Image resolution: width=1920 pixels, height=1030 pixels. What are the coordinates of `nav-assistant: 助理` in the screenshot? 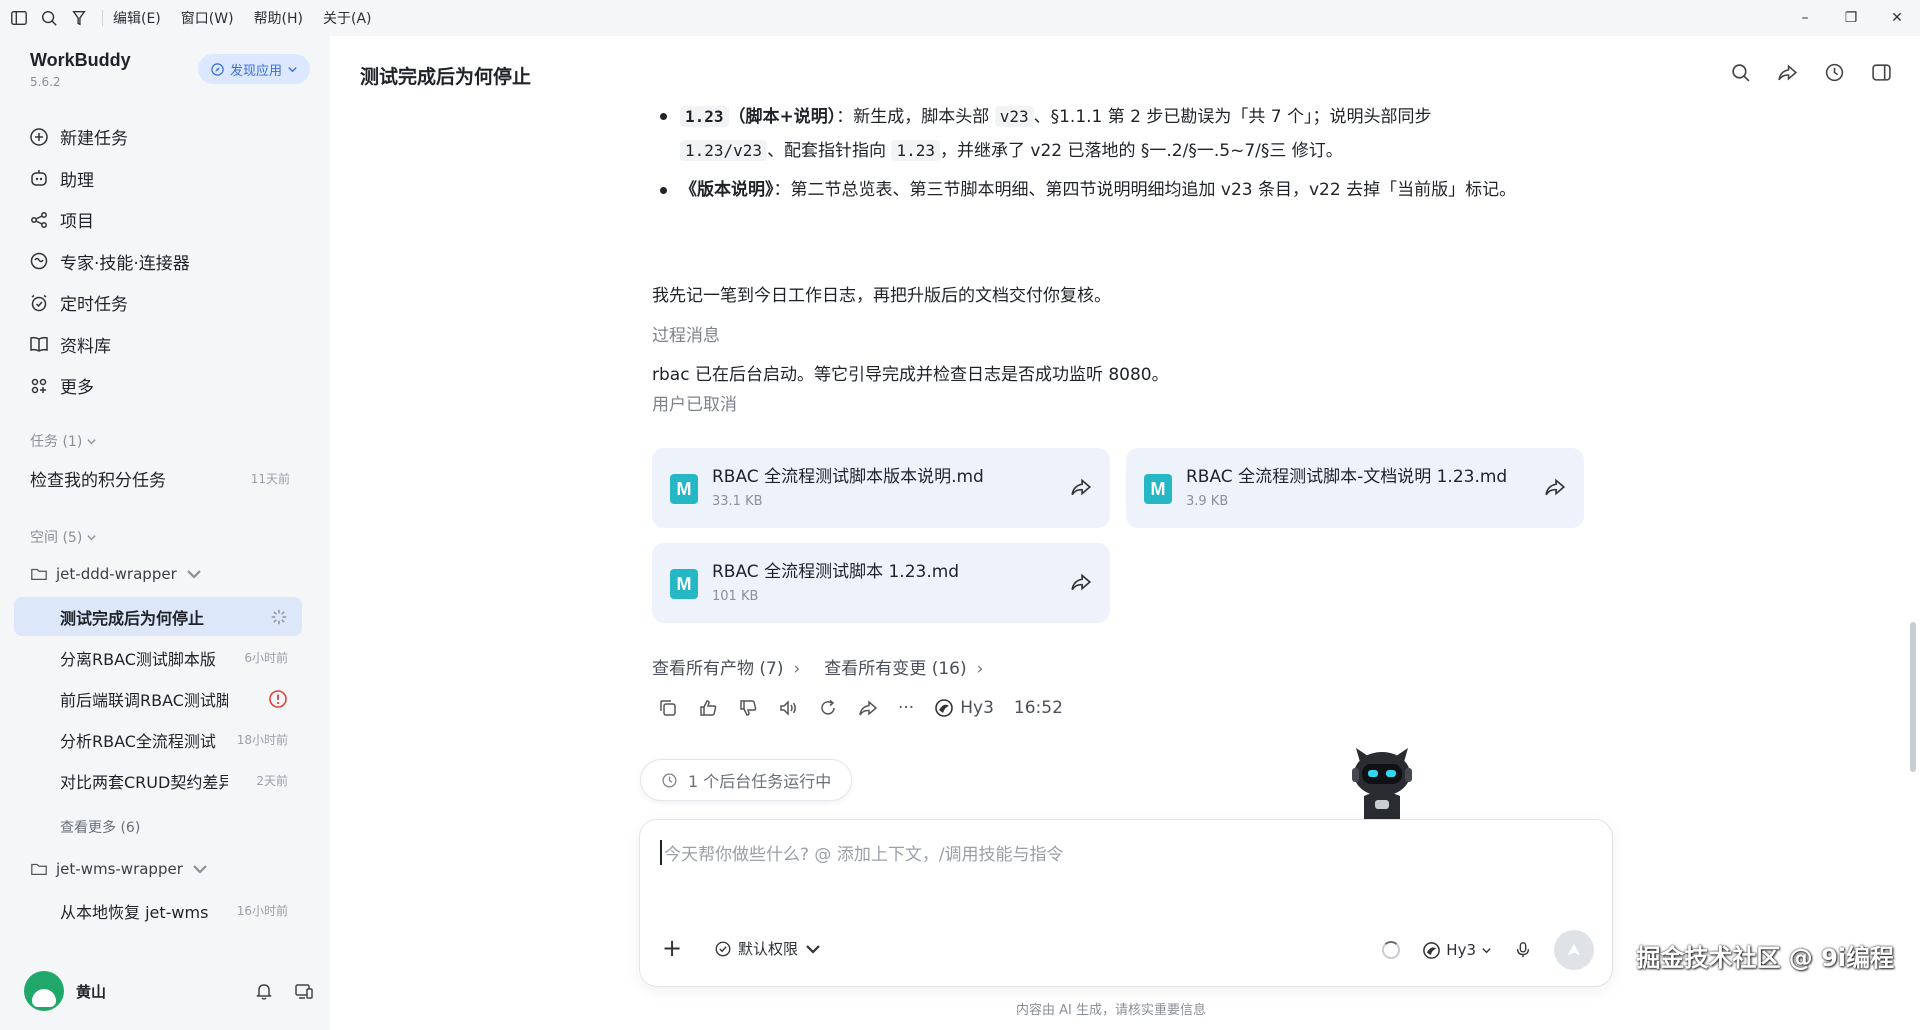 It's located at (165, 179).